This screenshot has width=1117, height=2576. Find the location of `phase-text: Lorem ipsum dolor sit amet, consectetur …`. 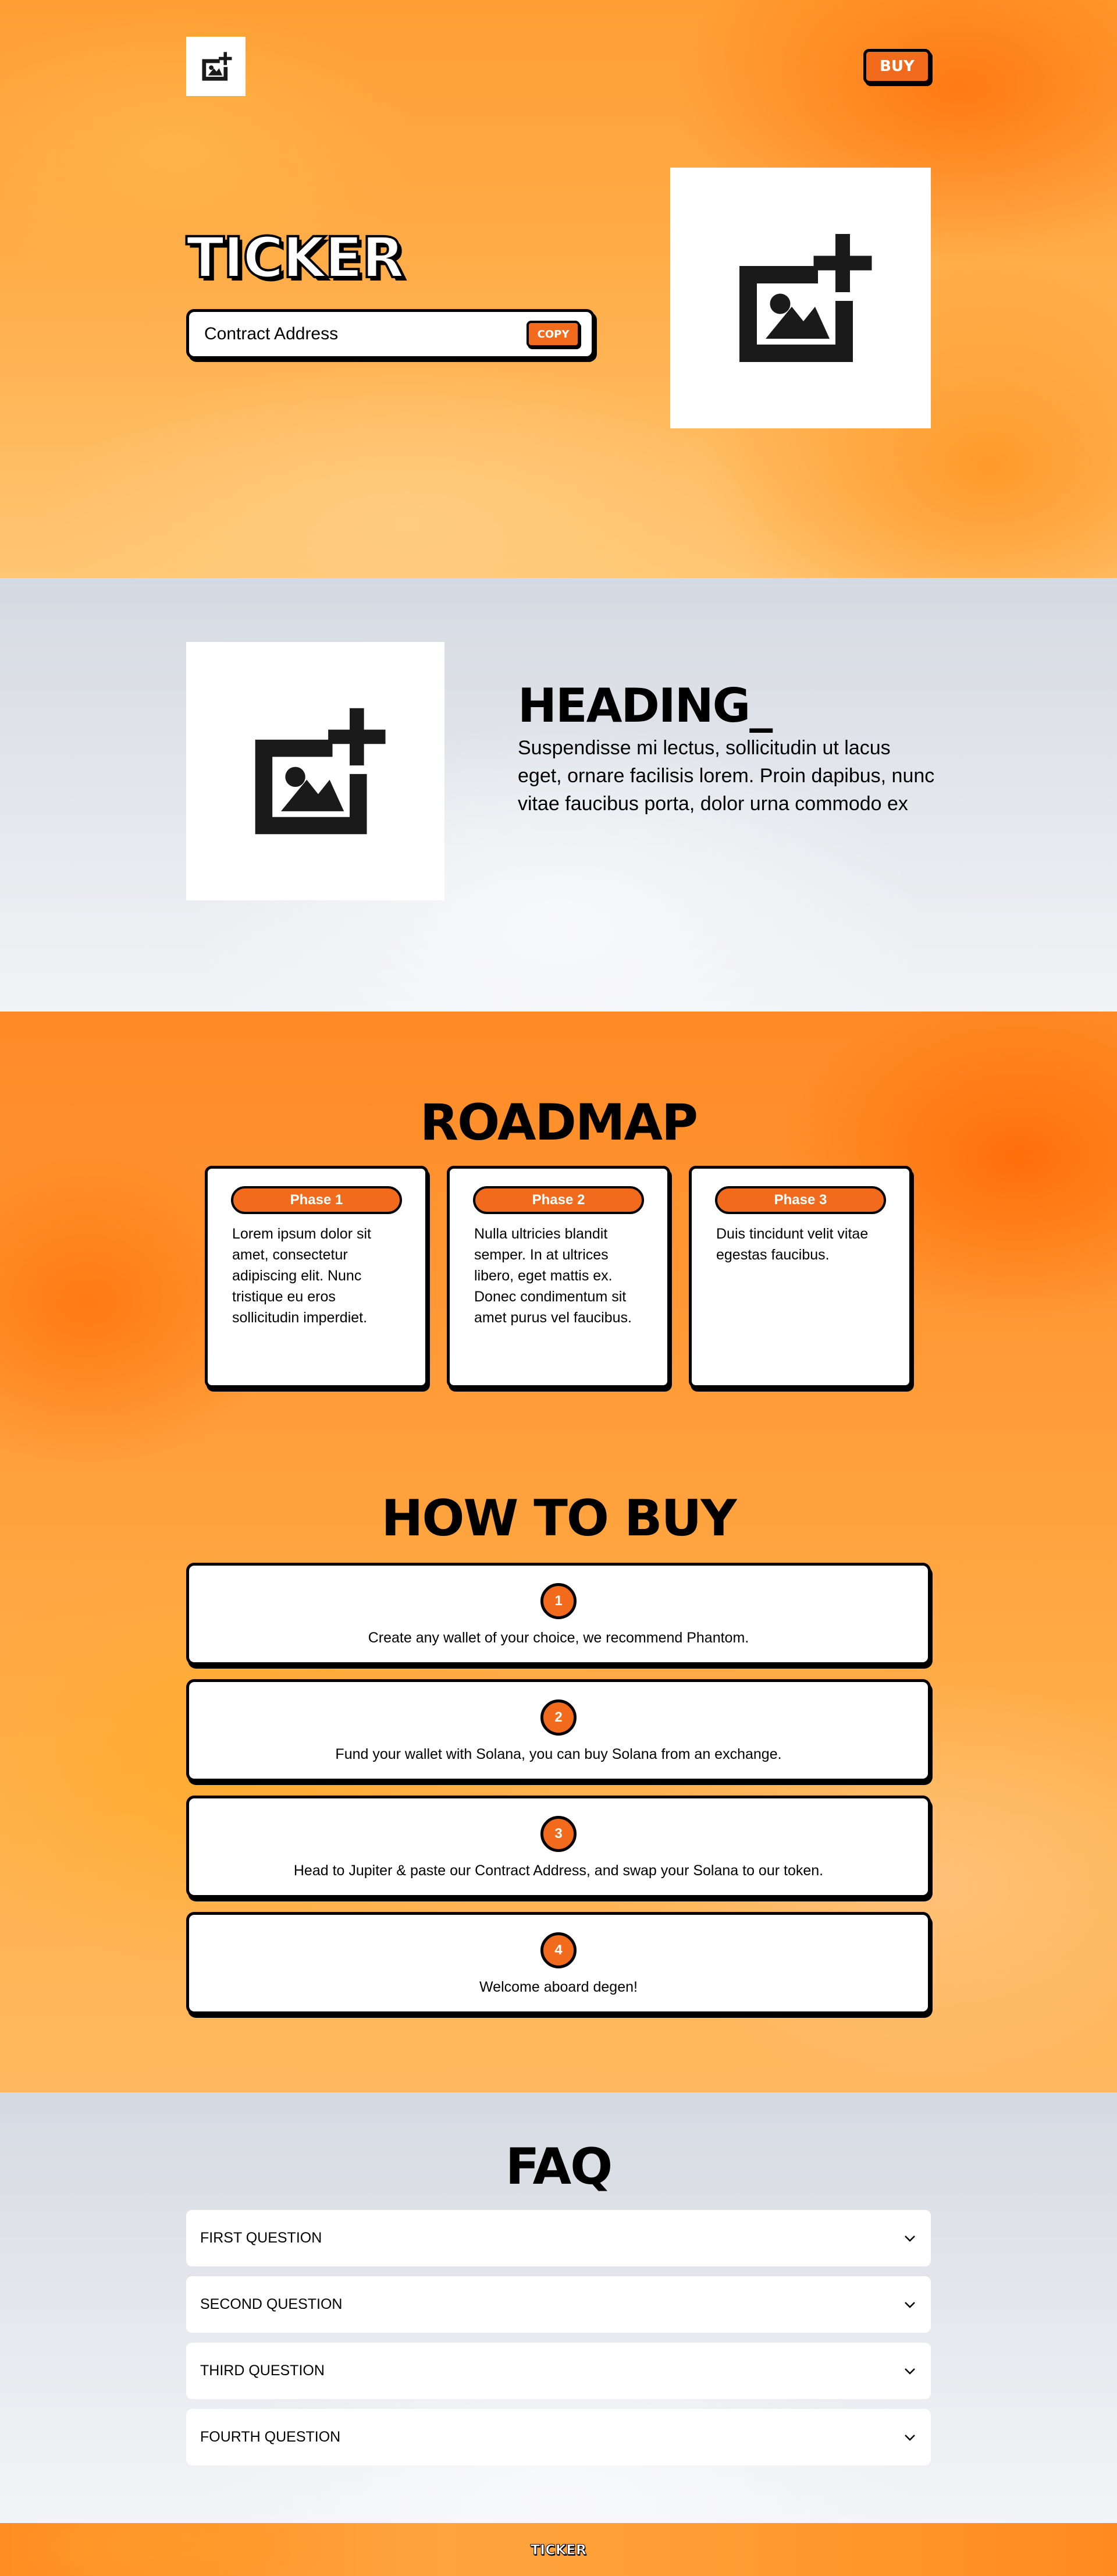

phase-text: Lorem ipsum dolor sit amet, consectetur … is located at coordinates (301, 1276).